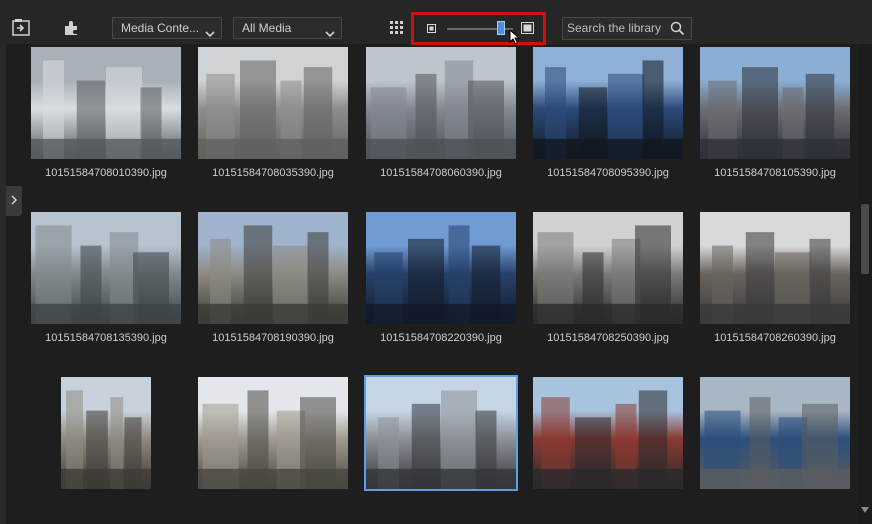 The width and height of the screenshot is (872, 524). I want to click on media-filter-dropdown: All Media, so click(287, 28).